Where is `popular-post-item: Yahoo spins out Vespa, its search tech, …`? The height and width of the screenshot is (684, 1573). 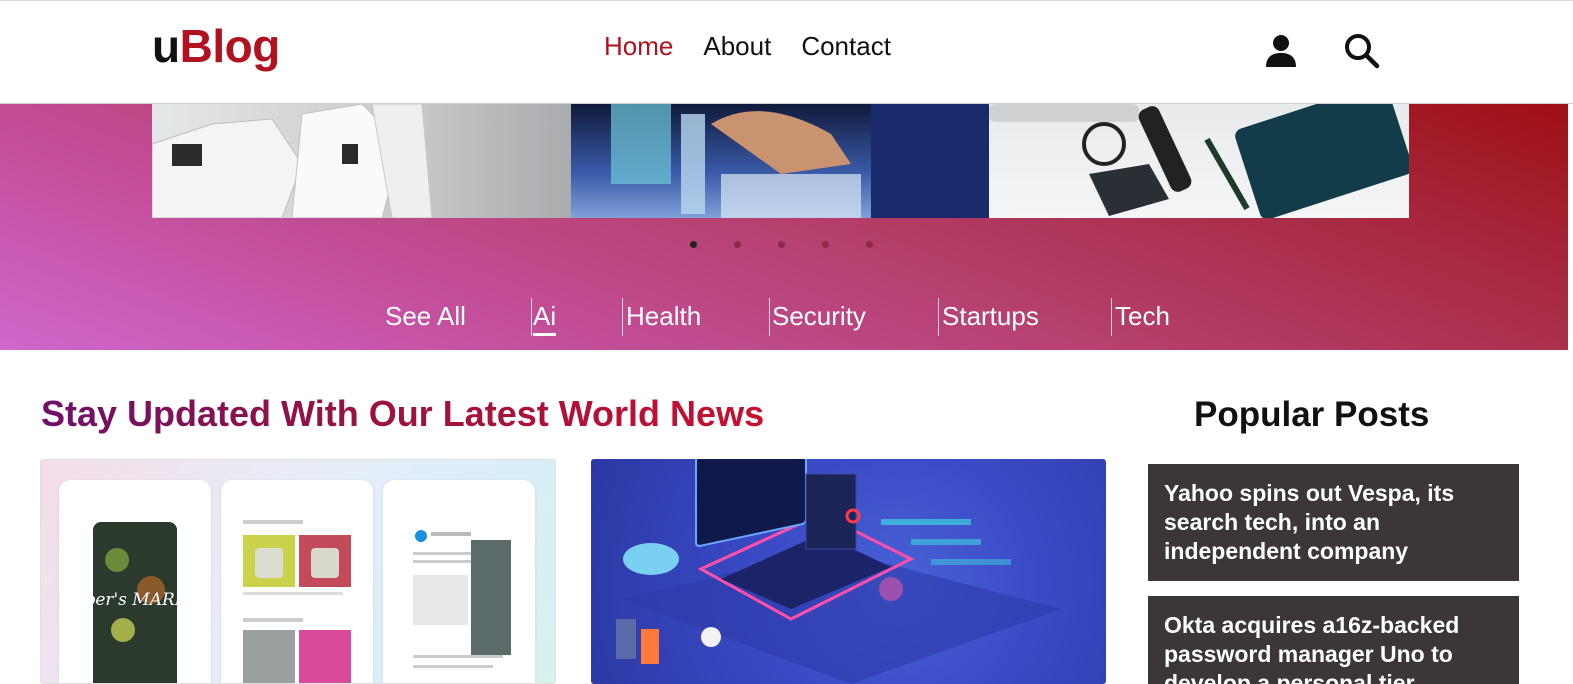 popular-post-item: Yahoo spins out Vespa, its search tech, … is located at coordinates (1333, 522).